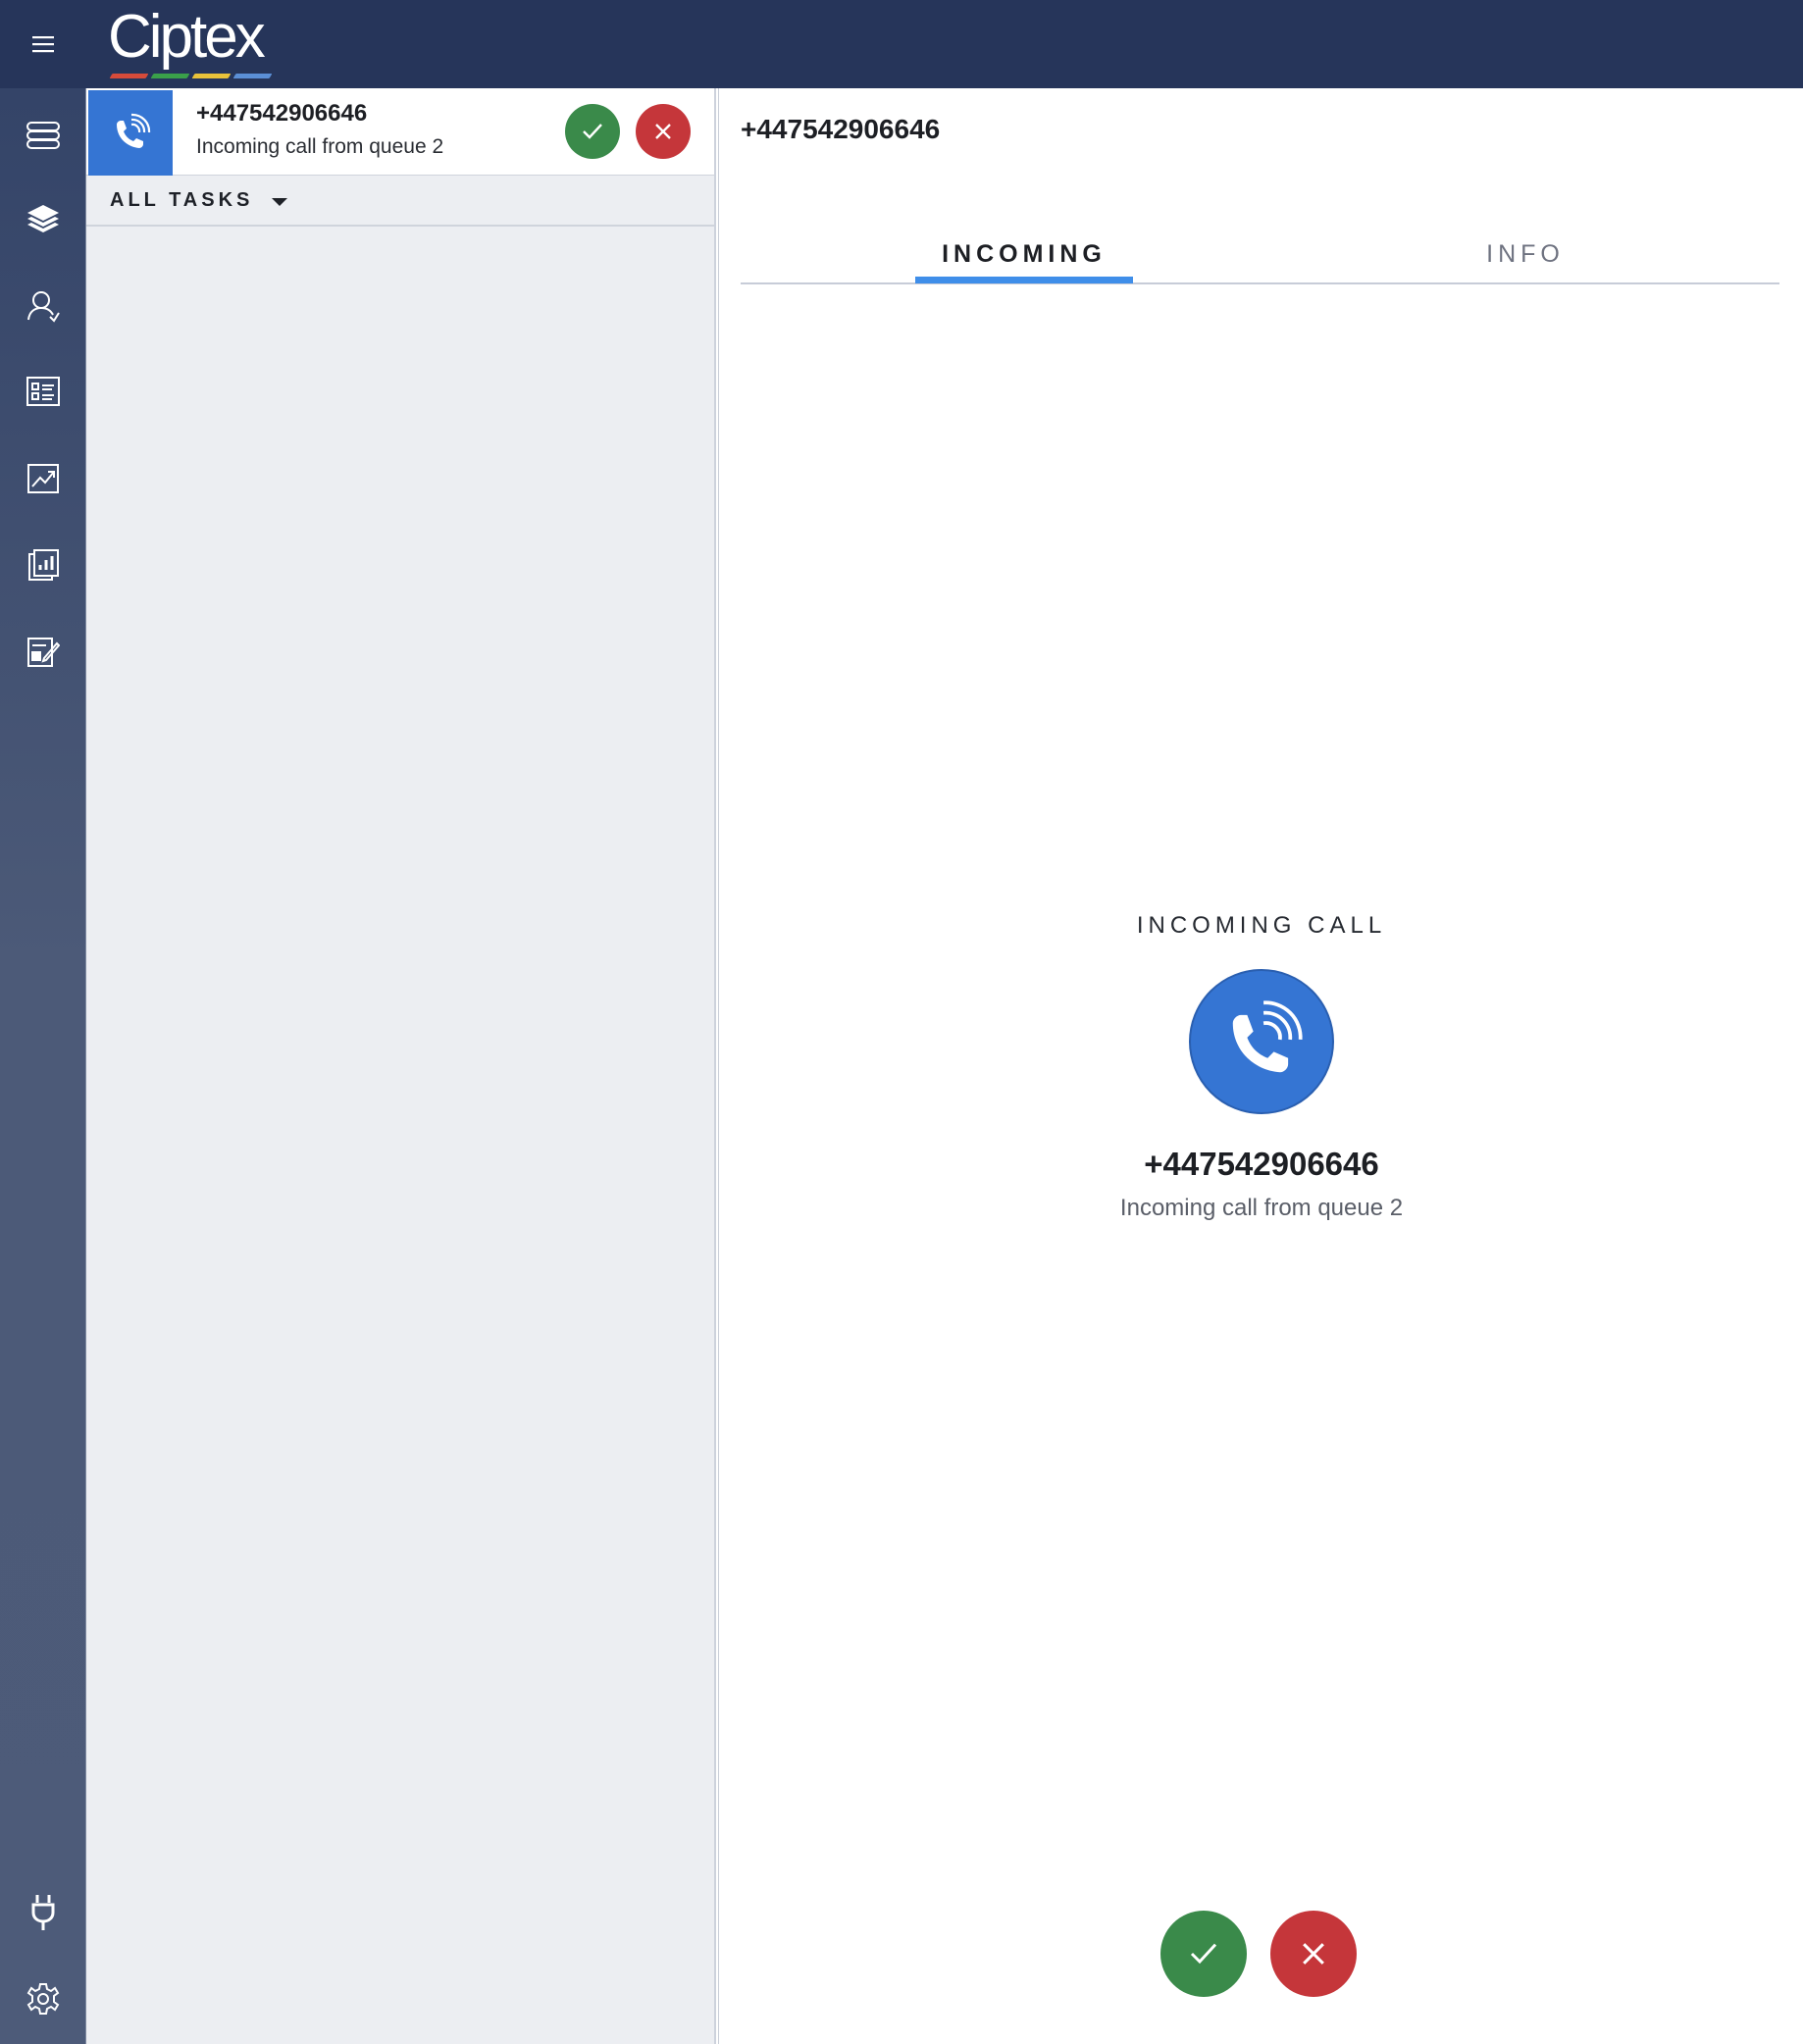  What do you see at coordinates (1261, 1164) in the screenshot?
I see `caller-number: +447542906646` at bounding box center [1261, 1164].